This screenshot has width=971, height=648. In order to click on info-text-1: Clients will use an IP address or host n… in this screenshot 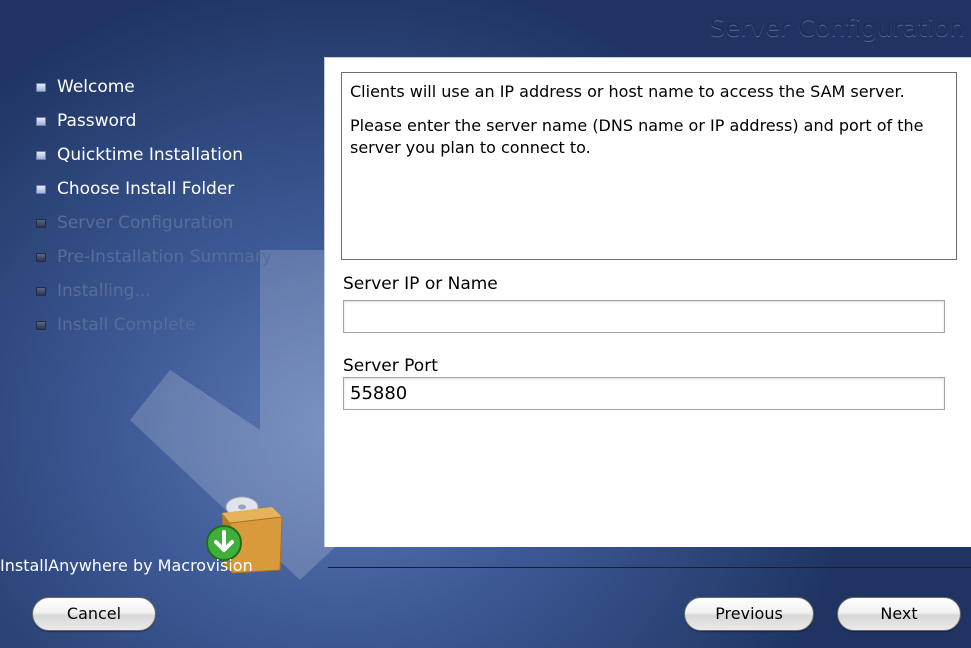, I will do `click(627, 91)`.